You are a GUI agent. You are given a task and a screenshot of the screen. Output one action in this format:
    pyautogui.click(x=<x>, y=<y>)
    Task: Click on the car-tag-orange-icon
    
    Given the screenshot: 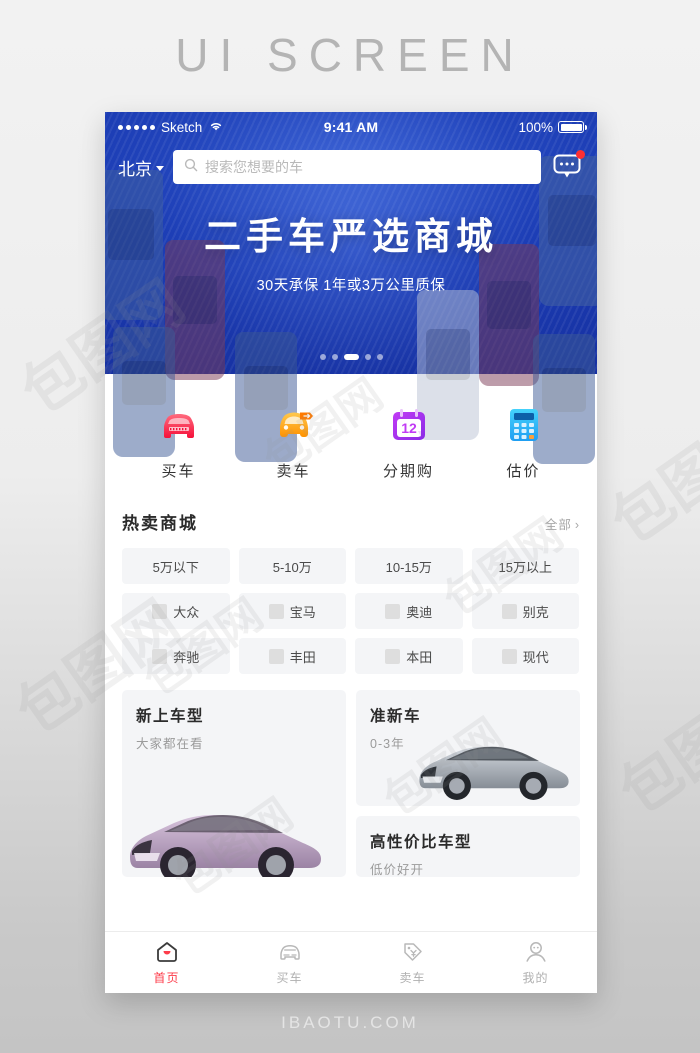 What is the action you would take?
    pyautogui.click(x=294, y=424)
    